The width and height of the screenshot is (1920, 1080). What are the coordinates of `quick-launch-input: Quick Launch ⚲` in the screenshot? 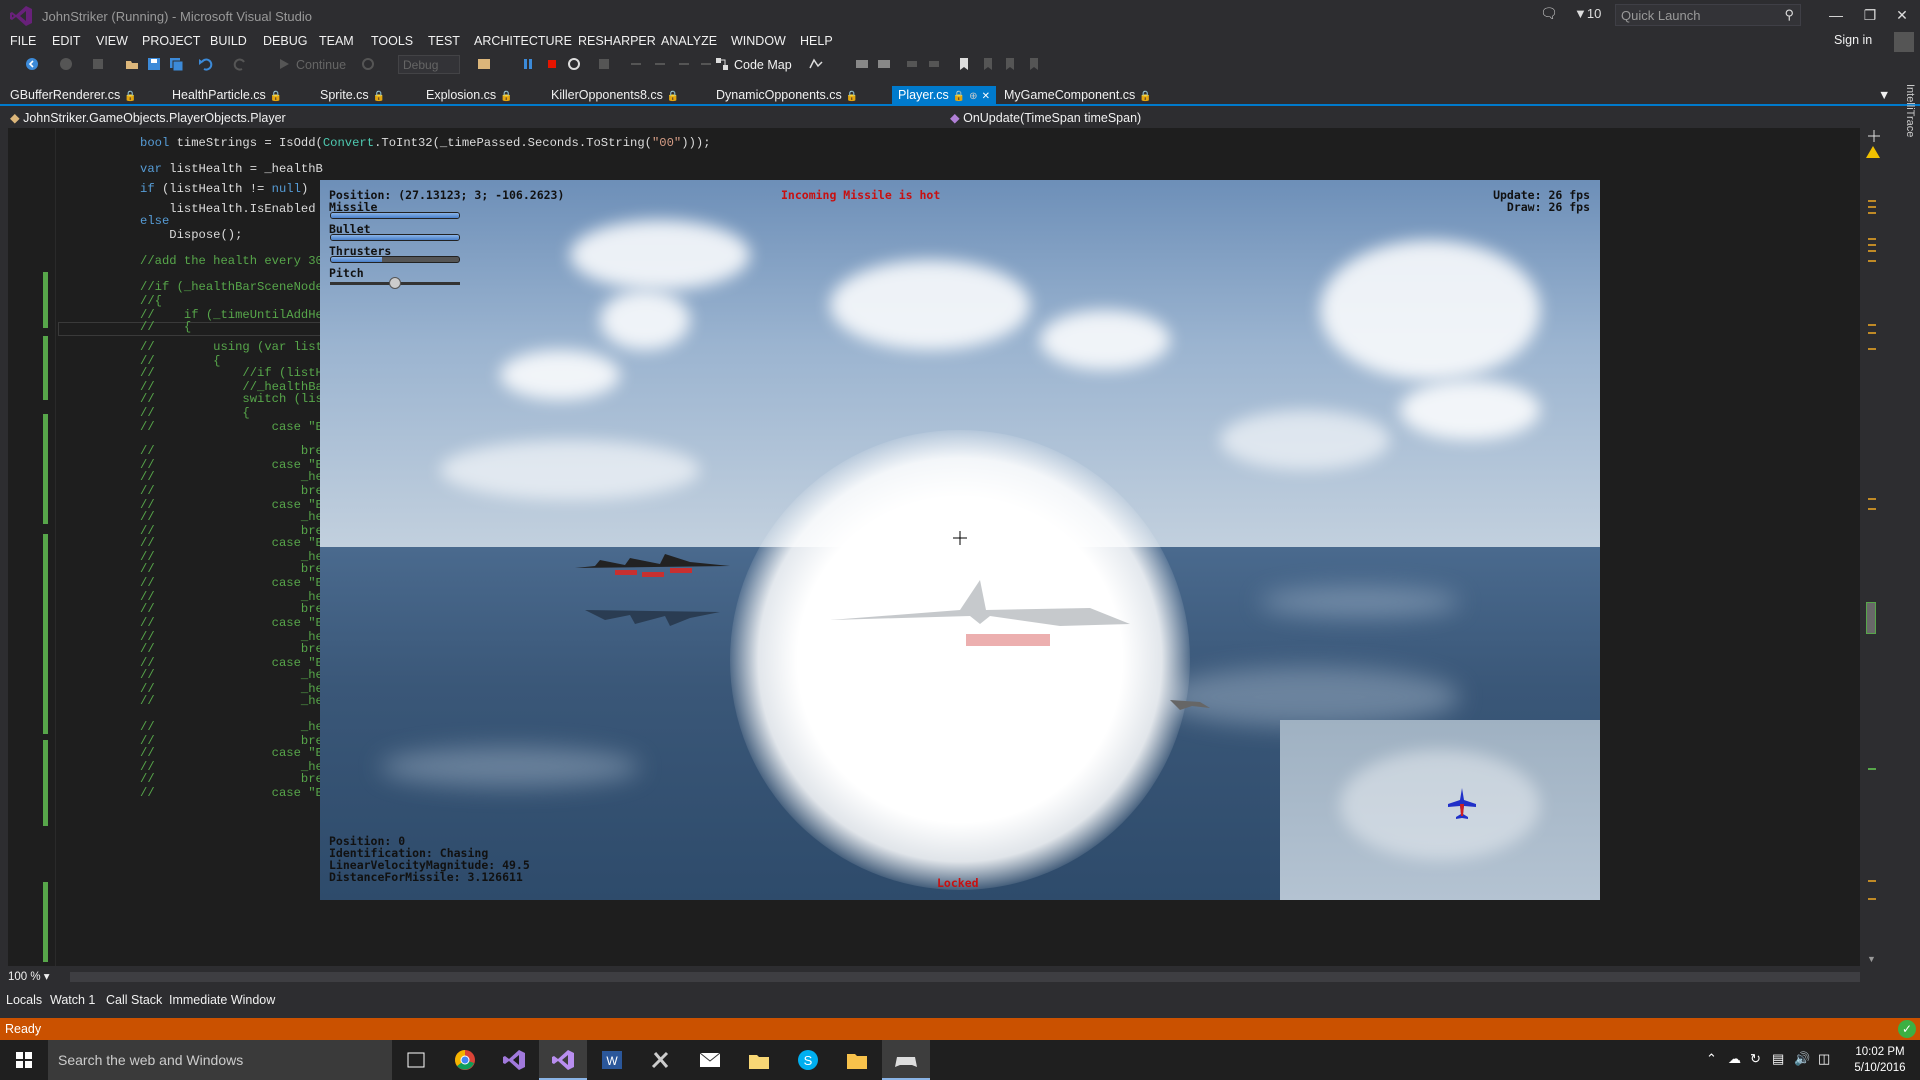 It's located at (1708, 15).